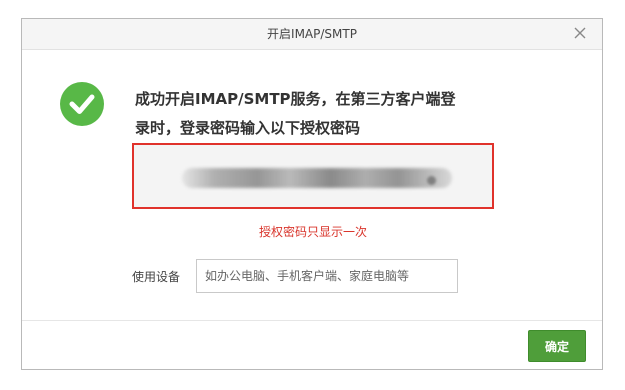 The height and width of the screenshot is (390, 625). I want to click on close-icon, so click(580, 33).